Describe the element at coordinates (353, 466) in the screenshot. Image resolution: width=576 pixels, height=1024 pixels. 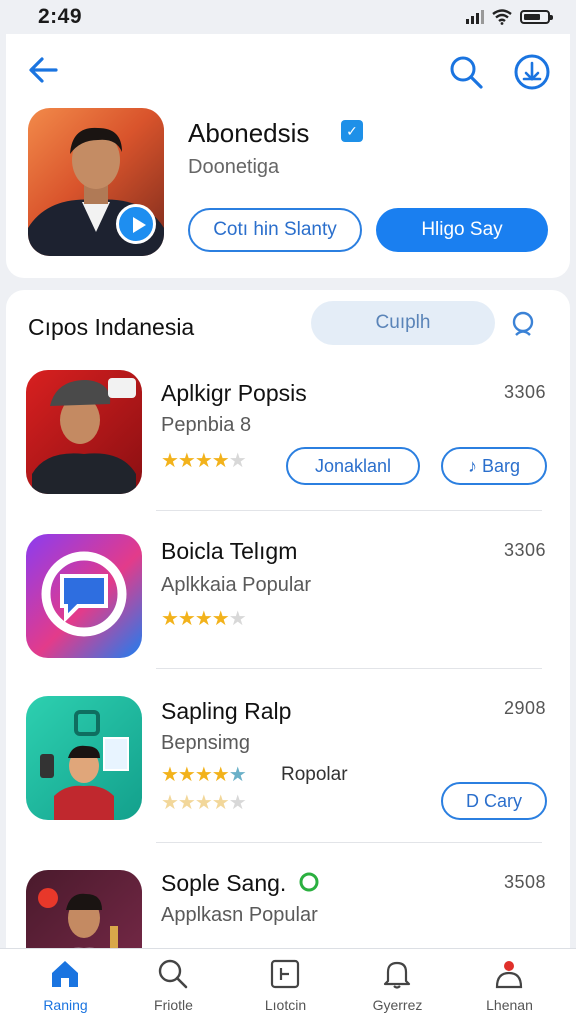
I see `app-action-button: Jonaklanl` at that location.